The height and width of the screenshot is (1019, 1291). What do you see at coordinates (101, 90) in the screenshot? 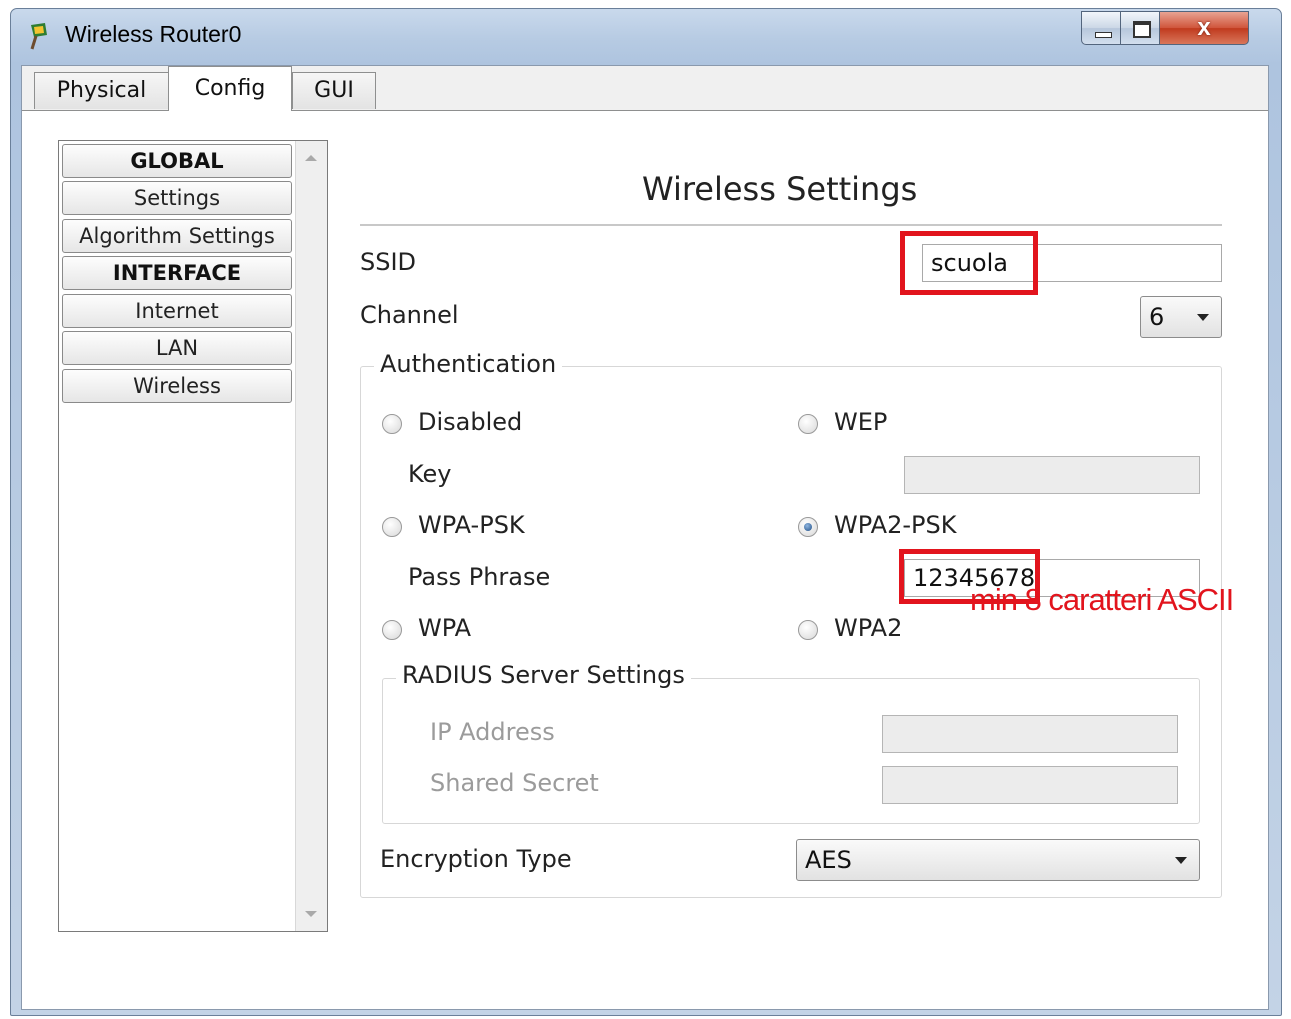
I see `tab-physical: Physical` at bounding box center [101, 90].